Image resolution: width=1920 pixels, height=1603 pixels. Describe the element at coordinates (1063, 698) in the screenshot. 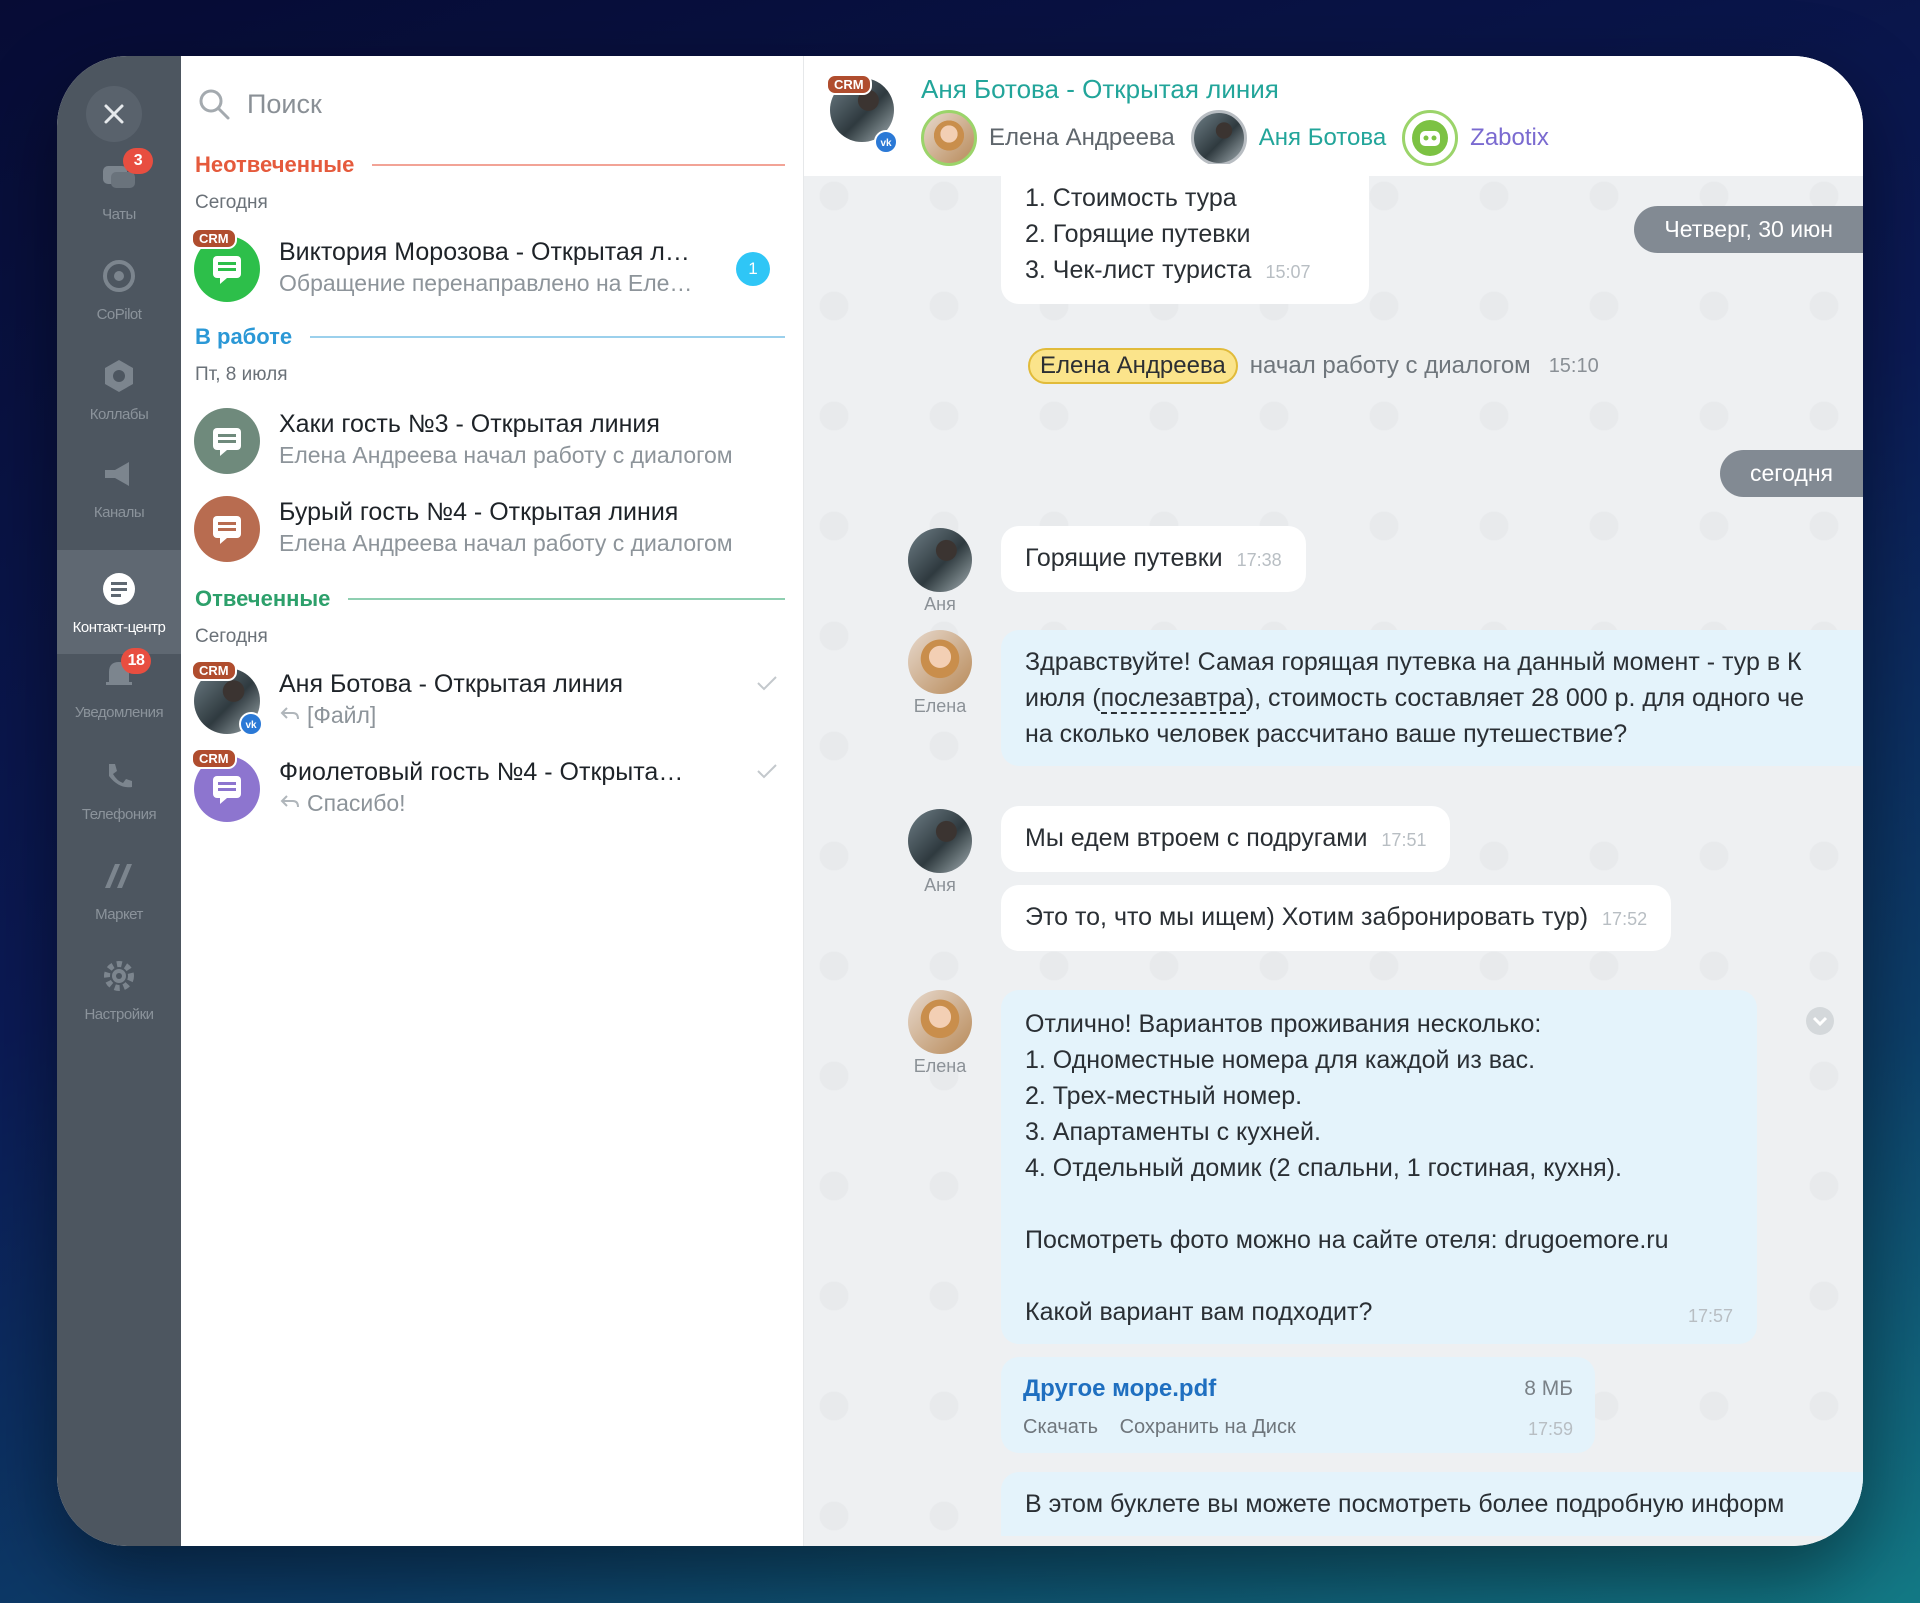

I see `message-text: июля (` at that location.